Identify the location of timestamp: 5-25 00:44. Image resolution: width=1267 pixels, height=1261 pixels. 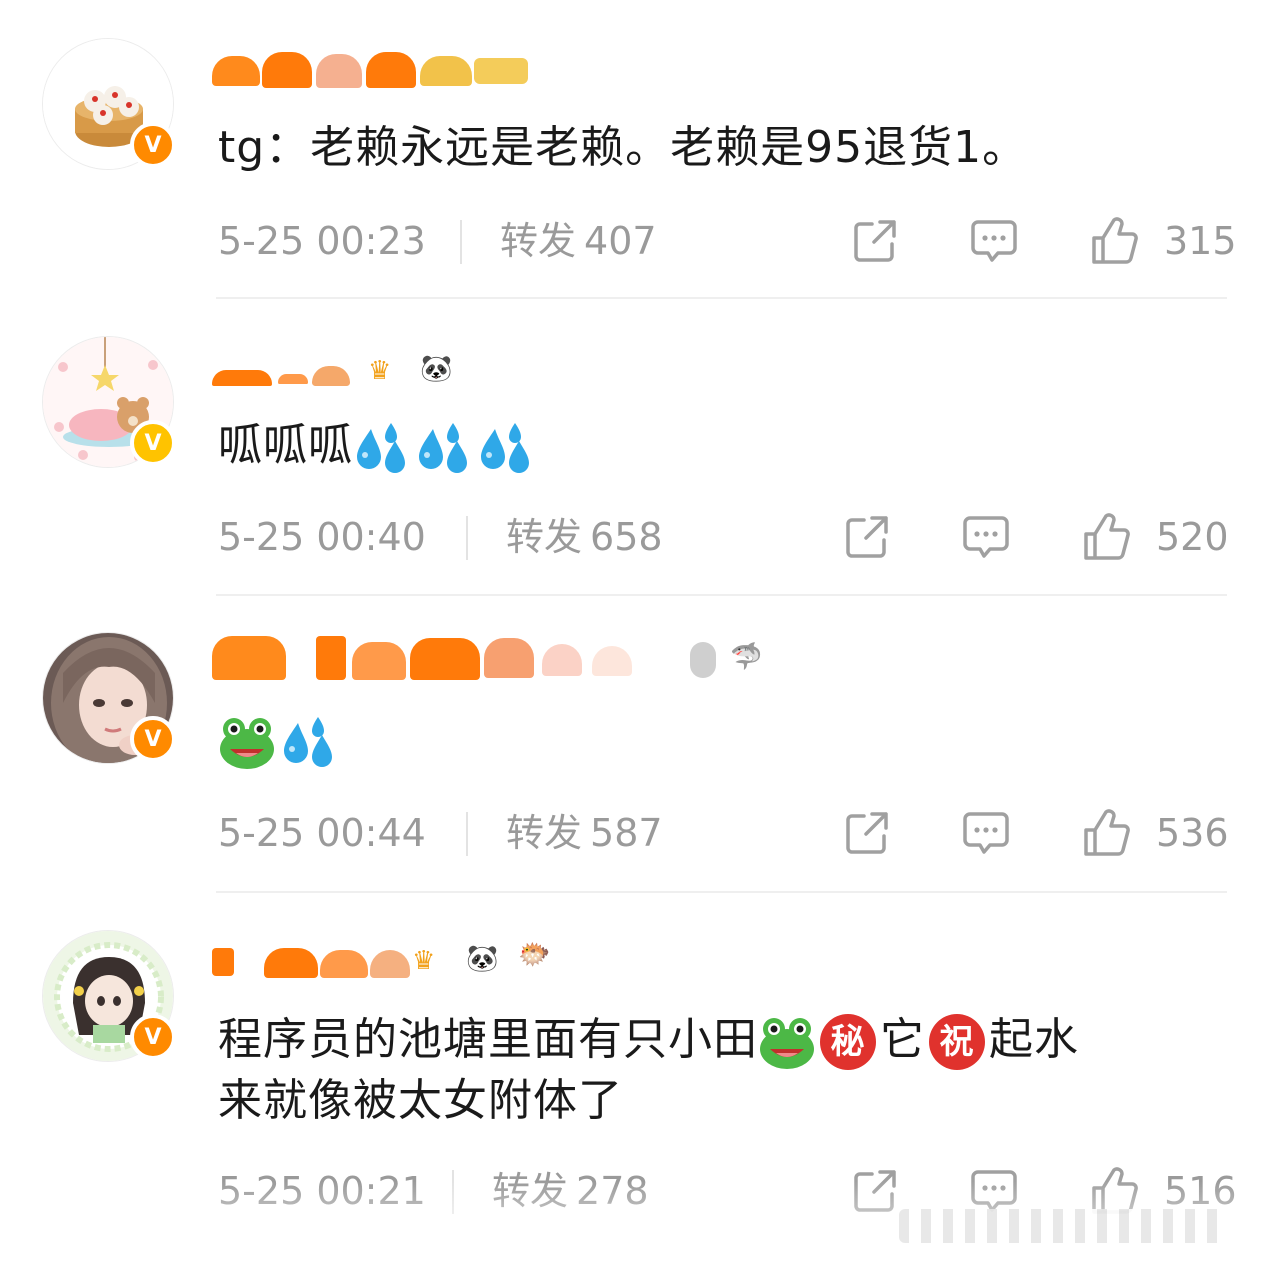
(322, 833).